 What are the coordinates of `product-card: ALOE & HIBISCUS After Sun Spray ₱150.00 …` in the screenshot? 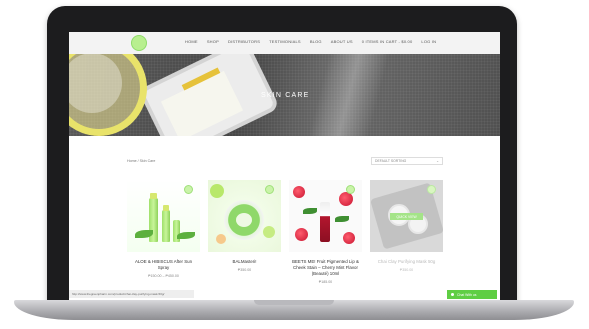 It's located at (163, 232).